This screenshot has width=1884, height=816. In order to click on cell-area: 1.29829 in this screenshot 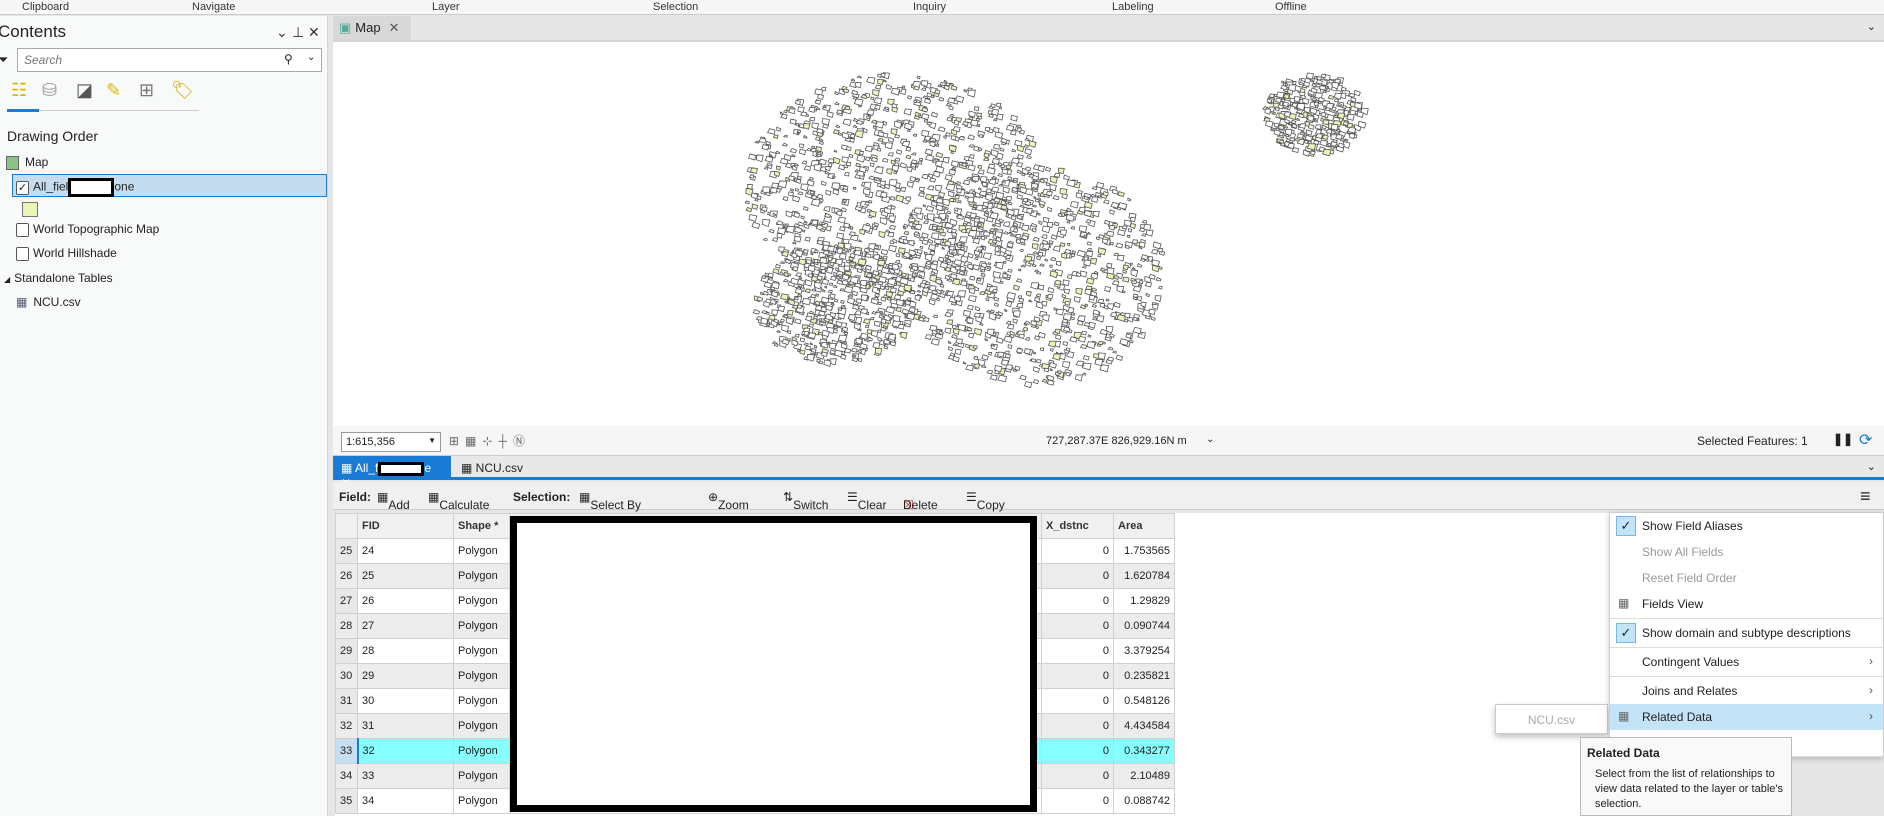, I will do `click(1144, 601)`.